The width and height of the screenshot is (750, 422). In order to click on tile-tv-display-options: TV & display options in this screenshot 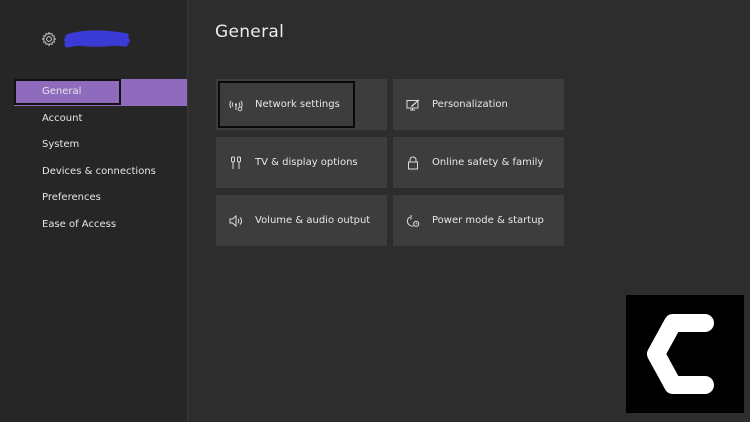, I will do `click(301, 162)`.